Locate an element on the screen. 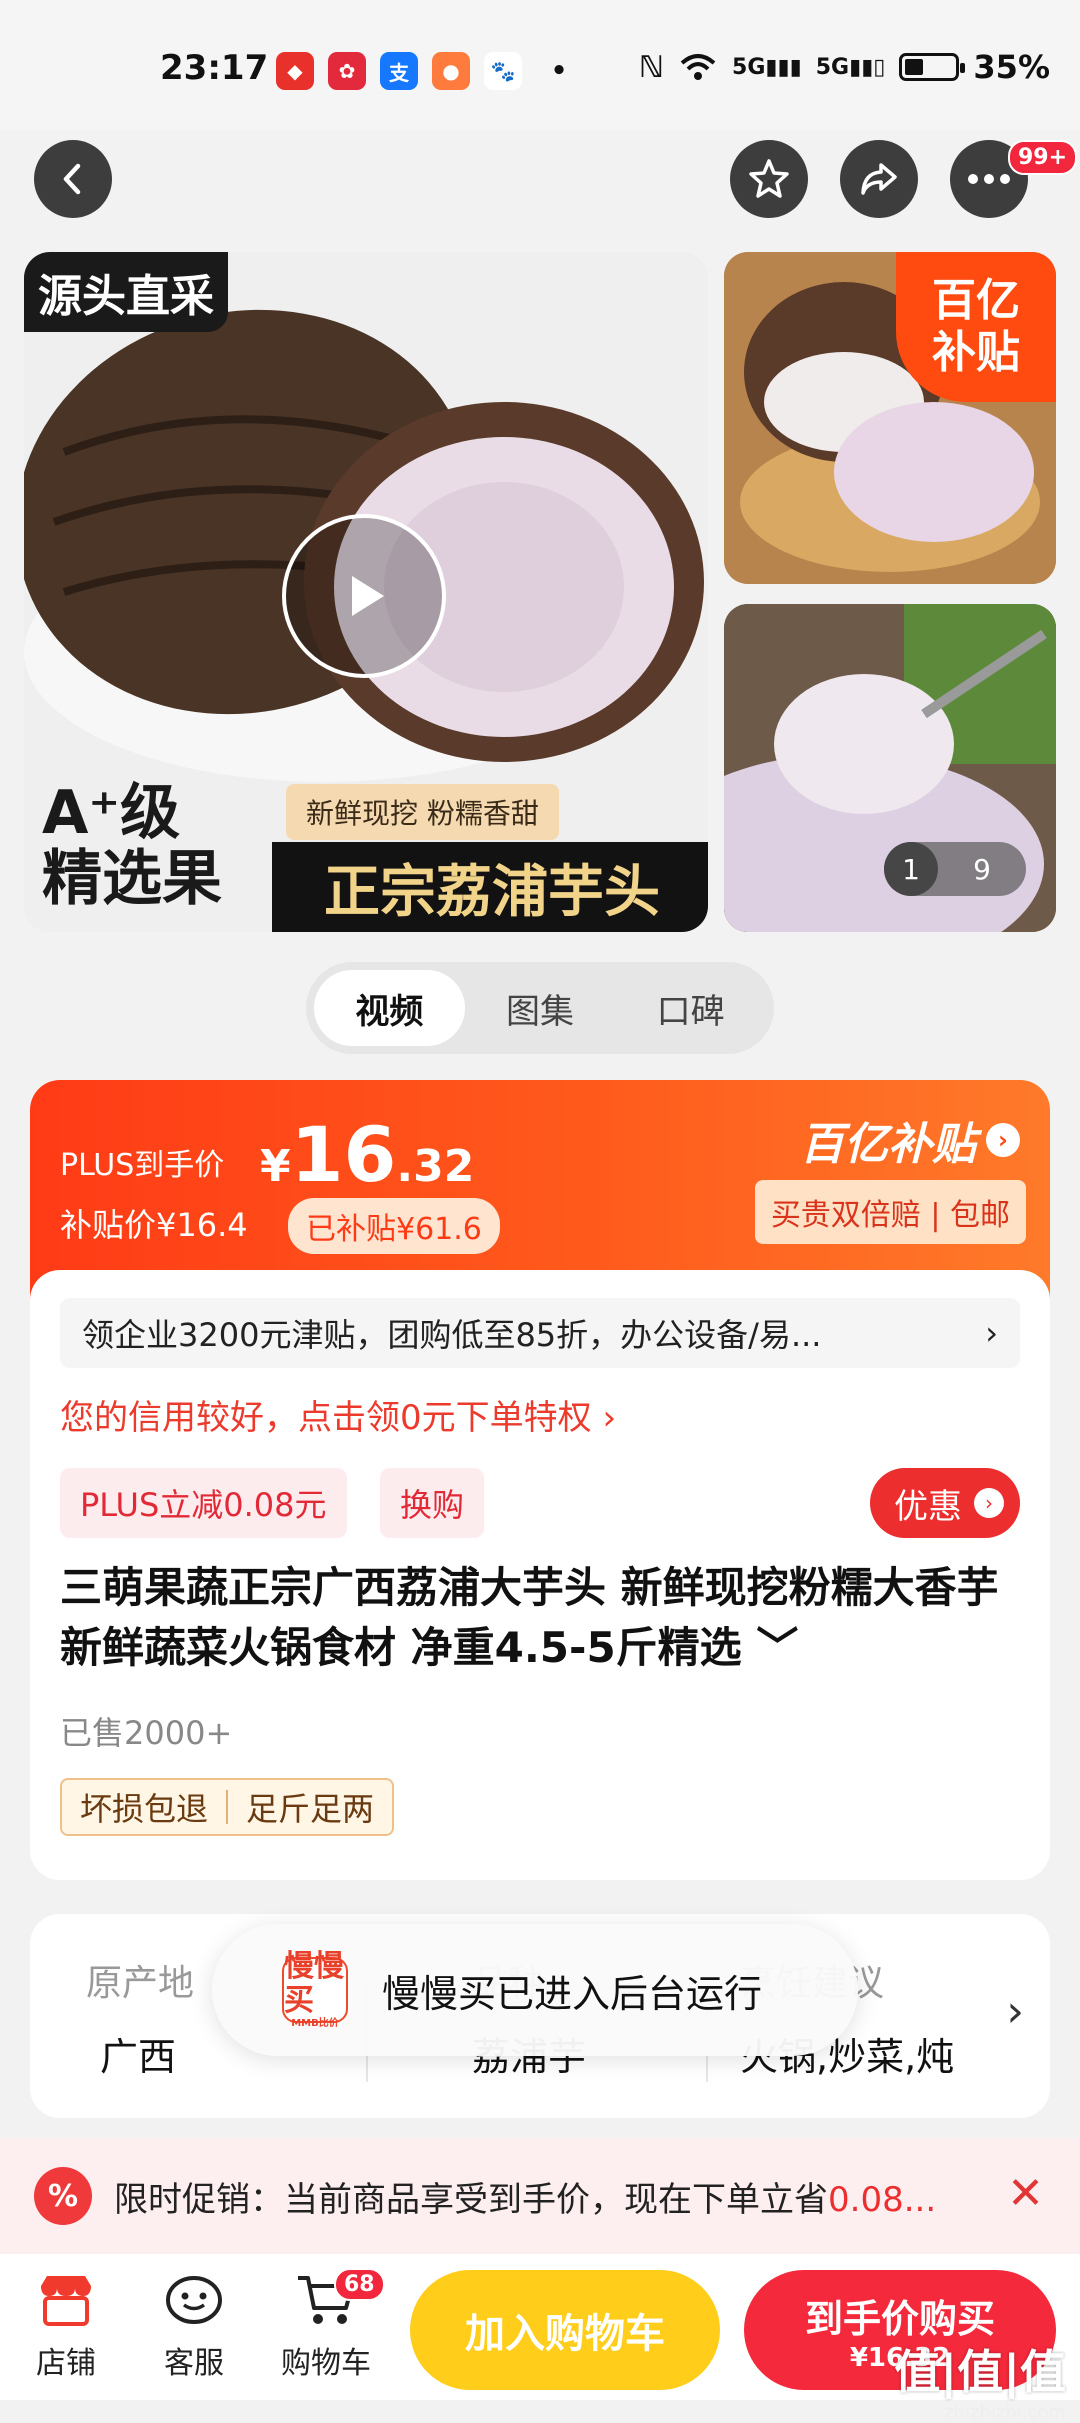 The height and width of the screenshot is (2423, 1080). corner-line-2: 补贴 is located at coordinates (976, 352).